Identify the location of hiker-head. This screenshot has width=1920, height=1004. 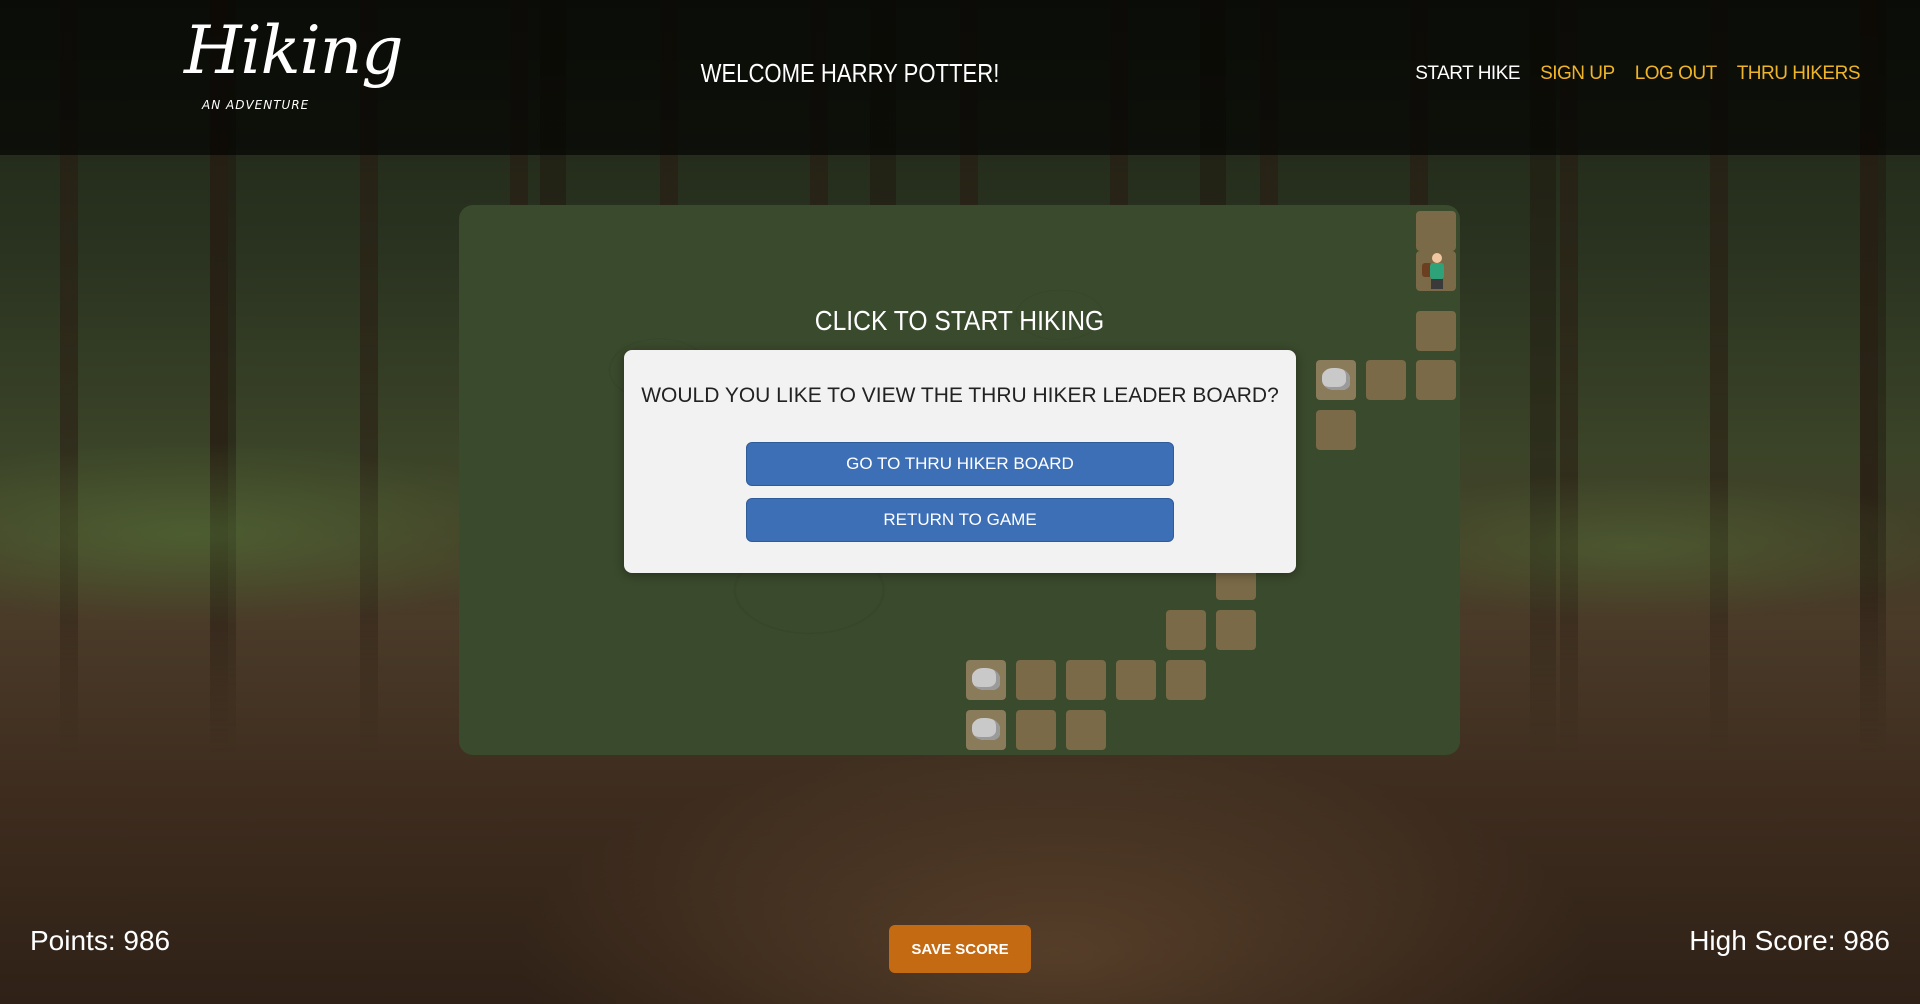
(1437, 258).